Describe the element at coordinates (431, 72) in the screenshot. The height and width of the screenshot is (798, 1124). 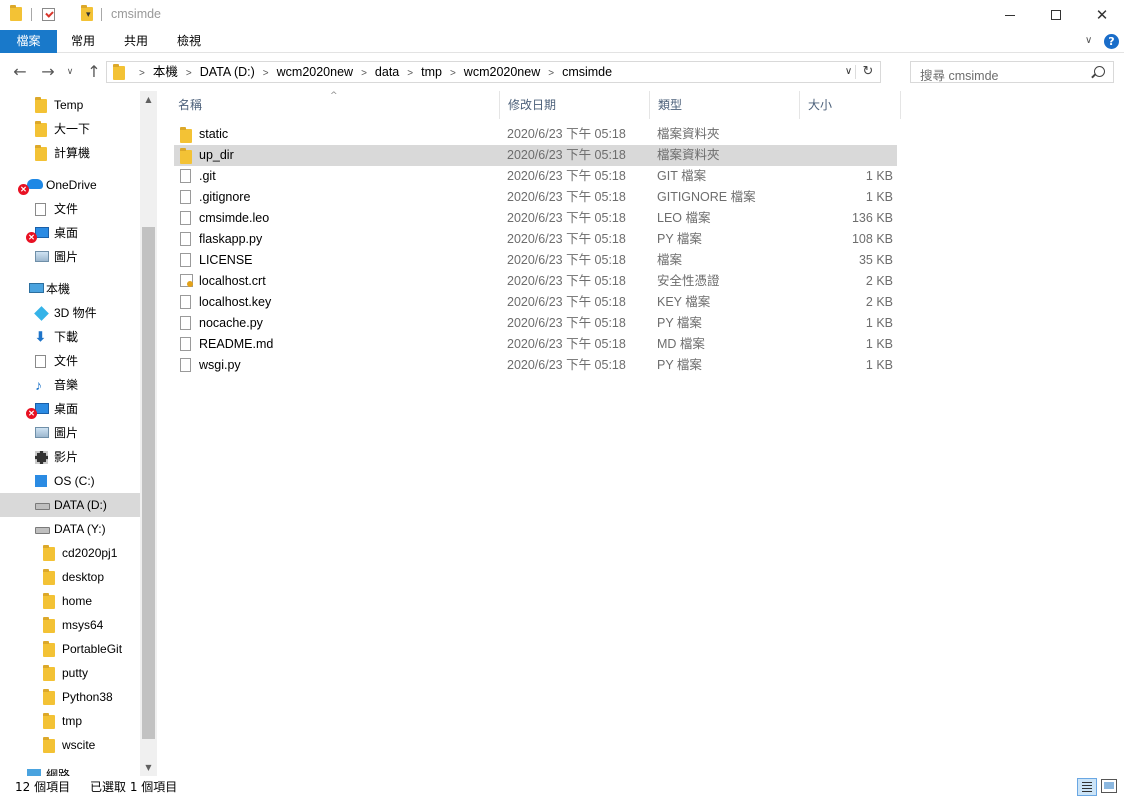
I see `breadcrumb-item: tmp` at that location.